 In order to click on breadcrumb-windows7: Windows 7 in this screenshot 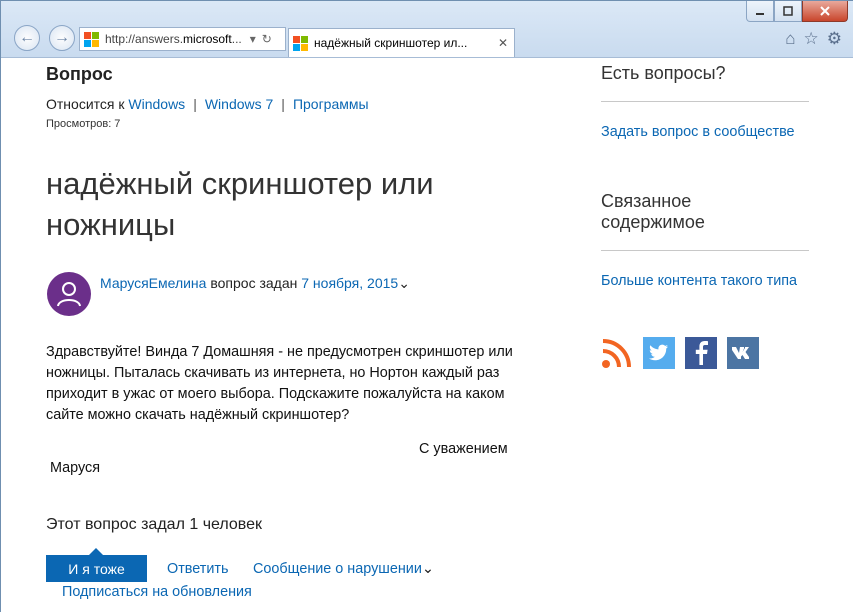, I will do `click(239, 104)`.